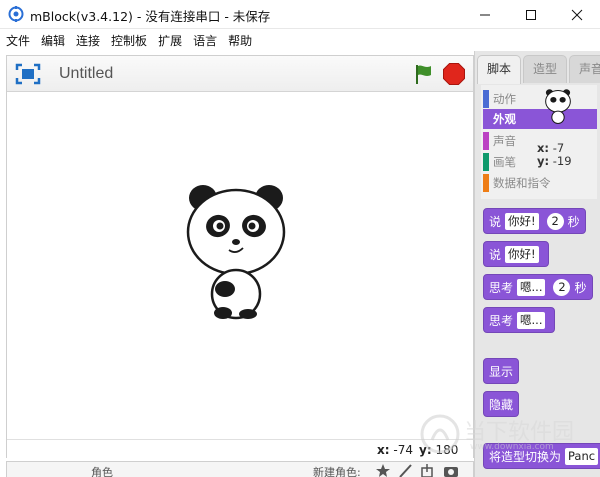 The width and height of the screenshot is (600, 477). I want to click on switch-costume-block: 将造型切换为 Panc, so click(541, 456).